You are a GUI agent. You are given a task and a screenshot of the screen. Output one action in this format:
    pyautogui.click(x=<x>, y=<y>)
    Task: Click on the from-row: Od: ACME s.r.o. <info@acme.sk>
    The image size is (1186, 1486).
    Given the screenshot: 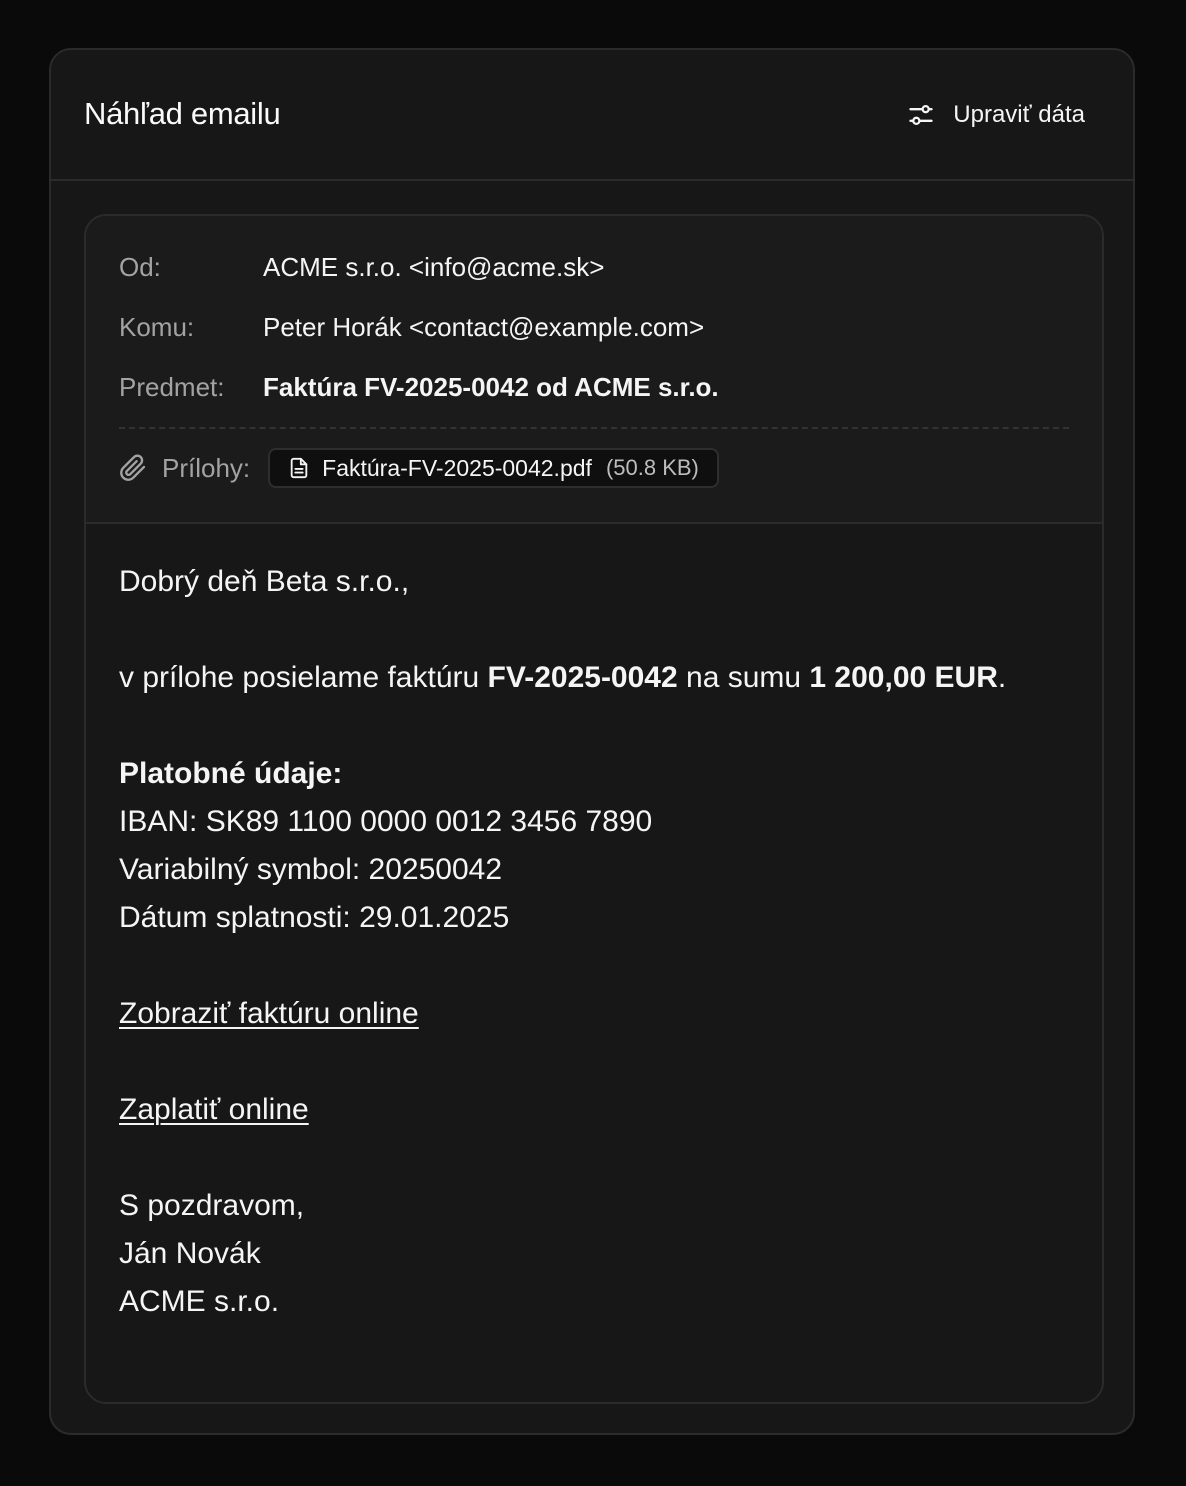 What is the action you would take?
    pyautogui.click(x=361, y=267)
    